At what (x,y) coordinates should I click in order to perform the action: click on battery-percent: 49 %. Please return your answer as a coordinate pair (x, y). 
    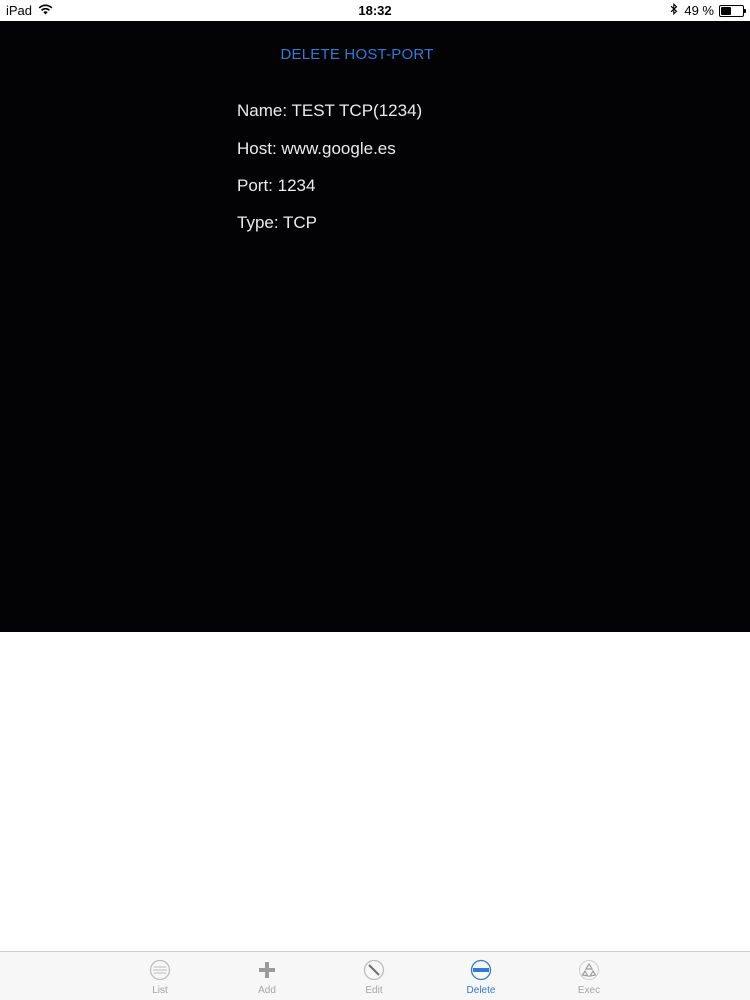
    Looking at the image, I should click on (699, 10).